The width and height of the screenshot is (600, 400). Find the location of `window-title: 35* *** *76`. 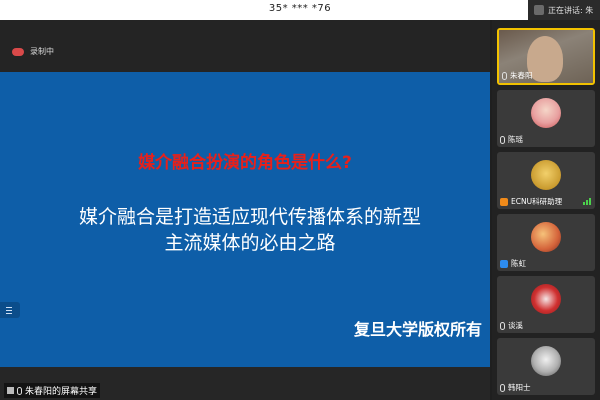

window-title: 35* *** *76 is located at coordinates (300, 8).